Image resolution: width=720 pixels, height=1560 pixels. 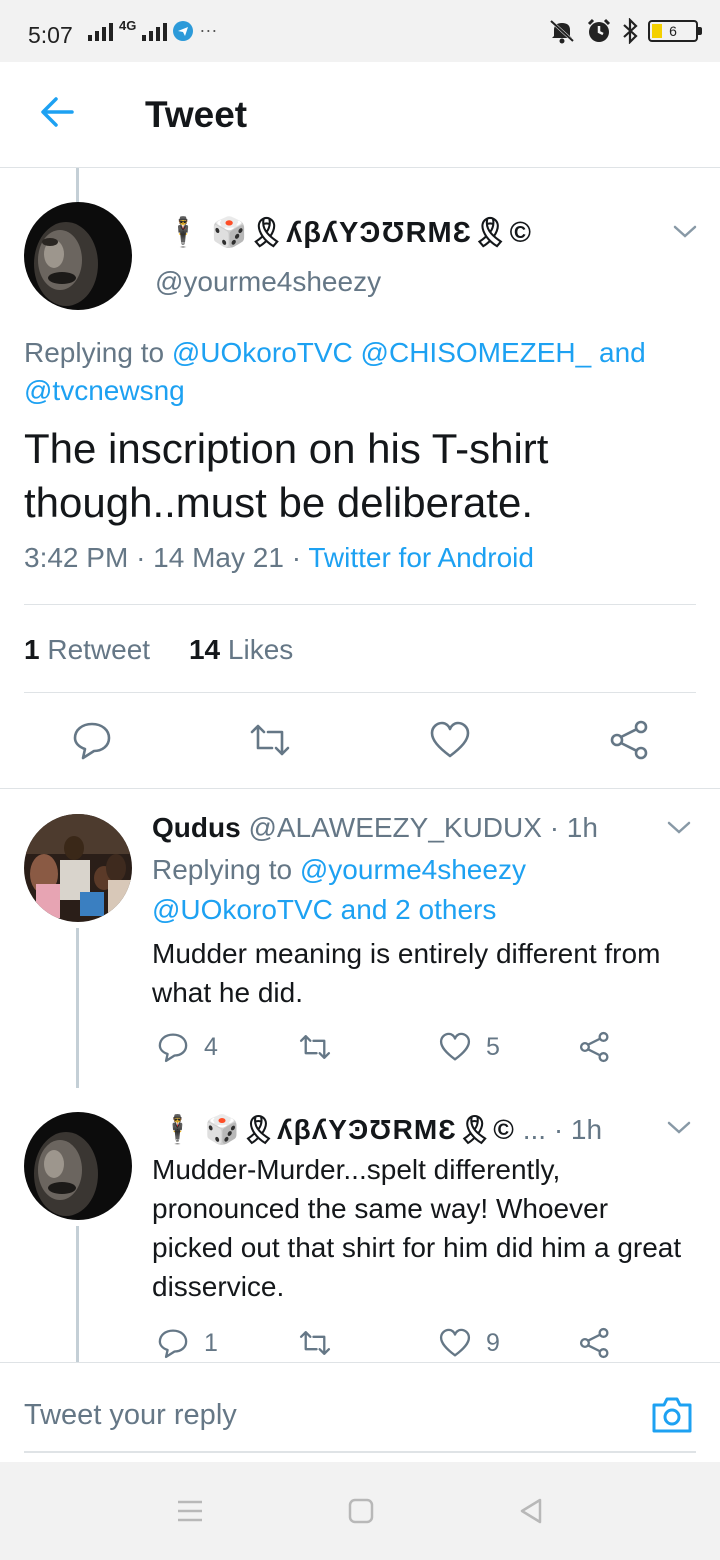 What do you see at coordinates (622, 352) in the screenshot?
I see `replying-and: and` at bounding box center [622, 352].